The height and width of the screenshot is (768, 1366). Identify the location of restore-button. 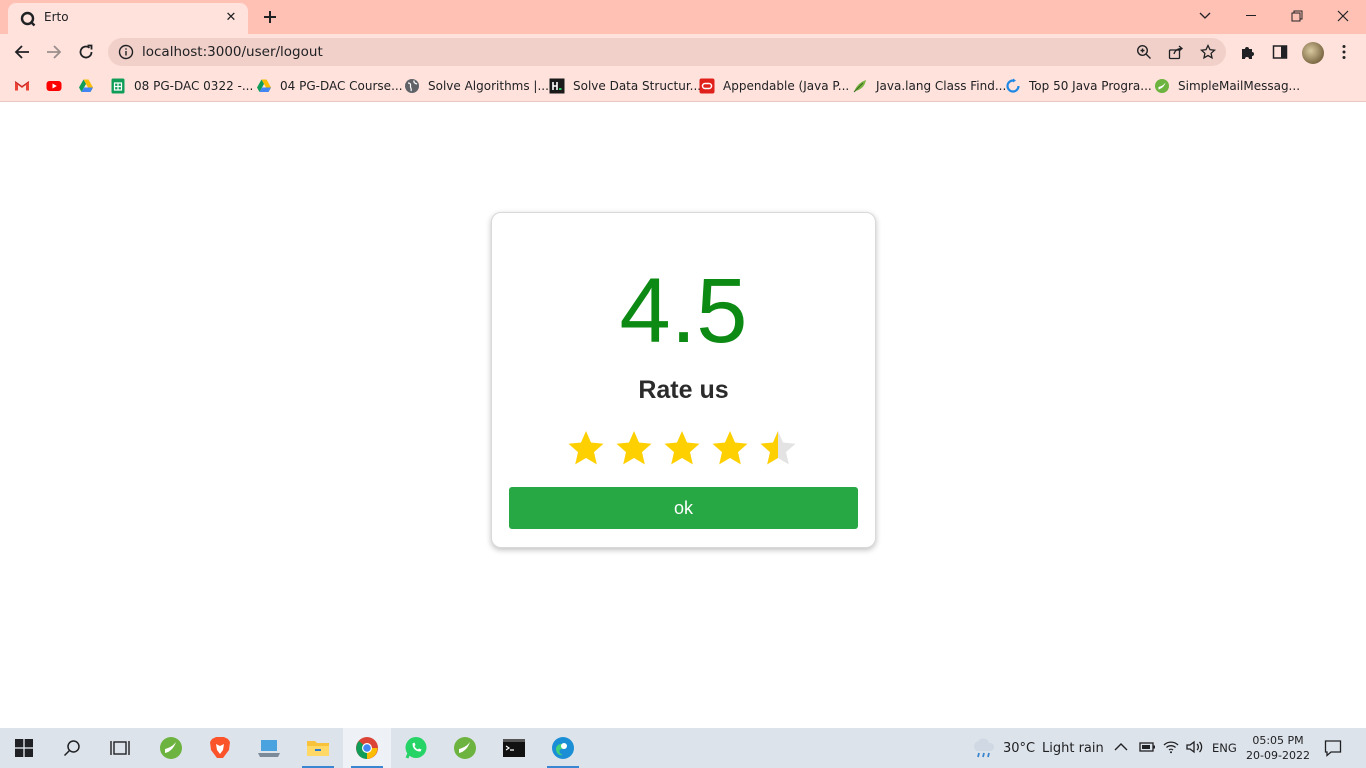
(1297, 16).